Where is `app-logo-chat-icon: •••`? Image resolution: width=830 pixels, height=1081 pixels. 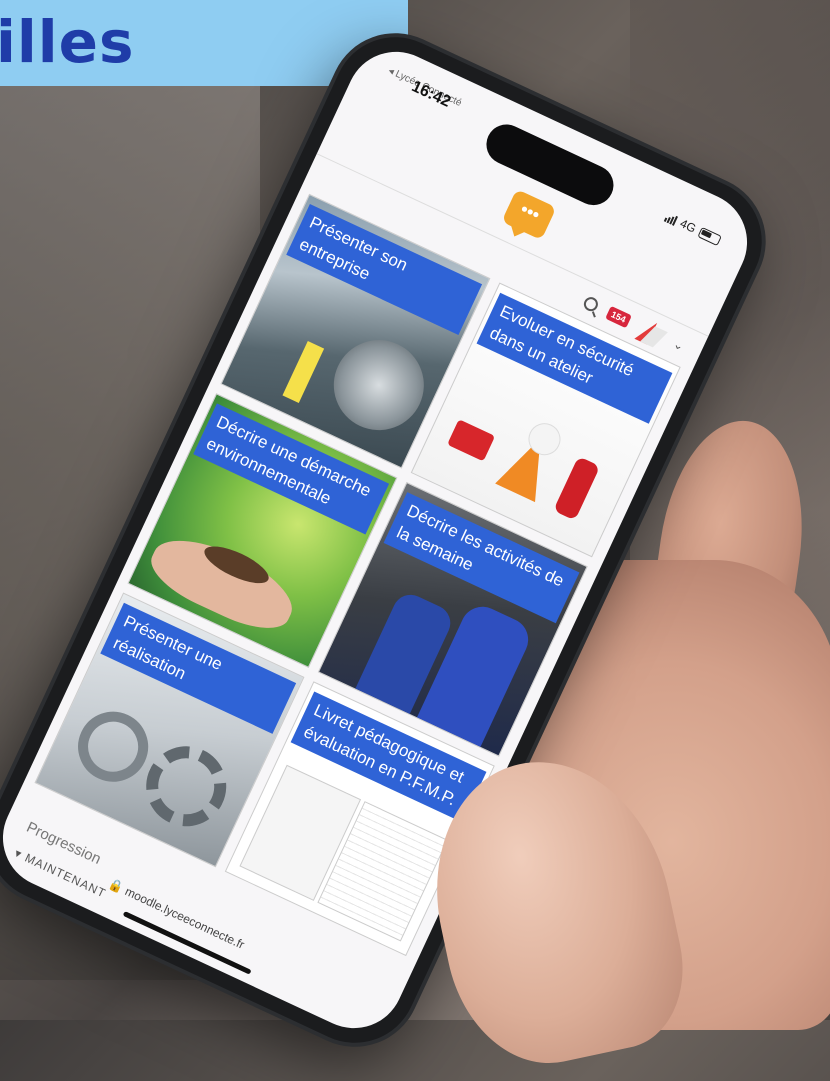
app-logo-chat-icon: ••• is located at coordinates (529, 214).